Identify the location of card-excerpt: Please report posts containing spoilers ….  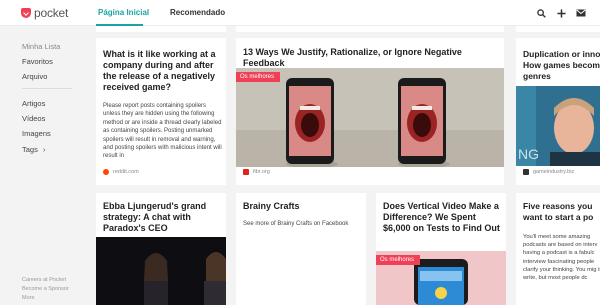
(162, 131).